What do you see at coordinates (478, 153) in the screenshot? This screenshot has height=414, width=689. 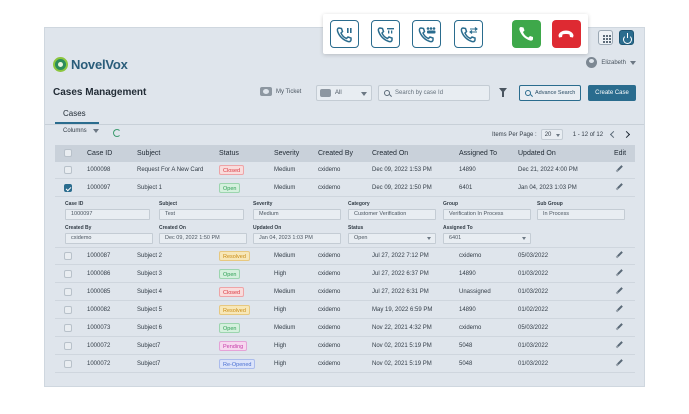 I see `col-assigned-to: Assigned To` at bounding box center [478, 153].